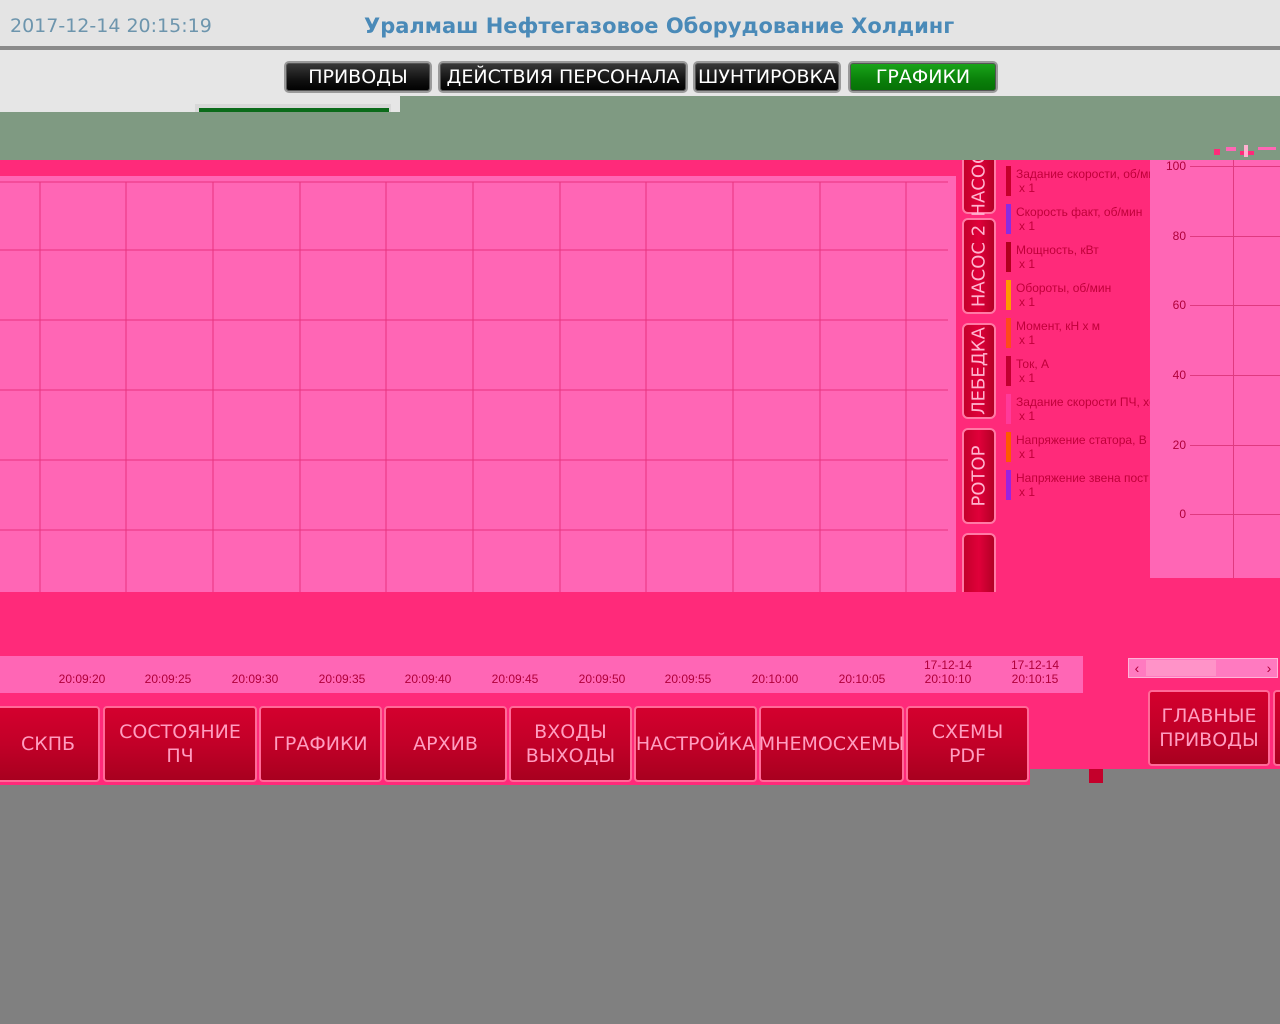 This screenshot has height=1024, width=1280. Describe the element at coordinates (1179, 236) in the screenshot. I see `y-axis-tick-label: 80` at that location.